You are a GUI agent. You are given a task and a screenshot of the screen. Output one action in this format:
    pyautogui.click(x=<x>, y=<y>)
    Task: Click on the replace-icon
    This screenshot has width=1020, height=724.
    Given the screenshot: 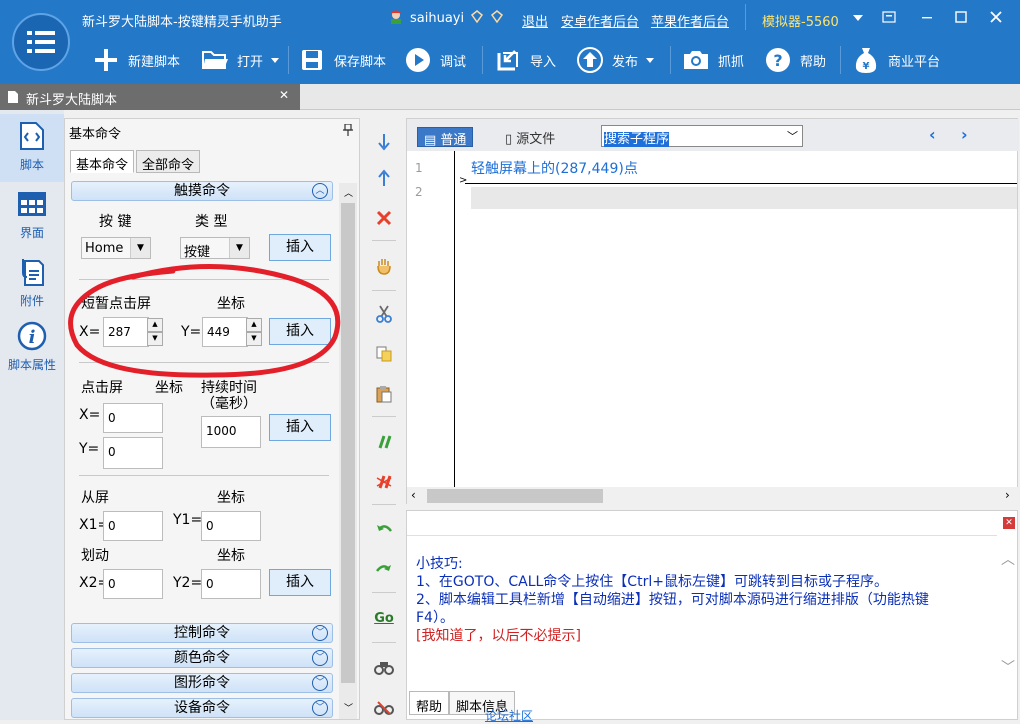 What is the action you would take?
    pyautogui.click(x=384, y=708)
    